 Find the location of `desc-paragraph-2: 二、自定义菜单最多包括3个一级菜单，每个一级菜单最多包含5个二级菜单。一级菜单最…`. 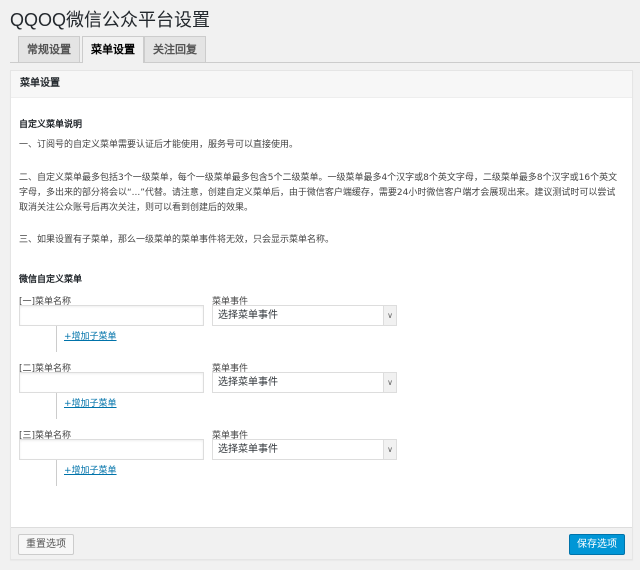

desc-paragraph-2: 二、自定义菜单最多包括3个一级菜单，每个一级菜单最多包含5个二级菜单。一级菜单最… is located at coordinates (318, 193).